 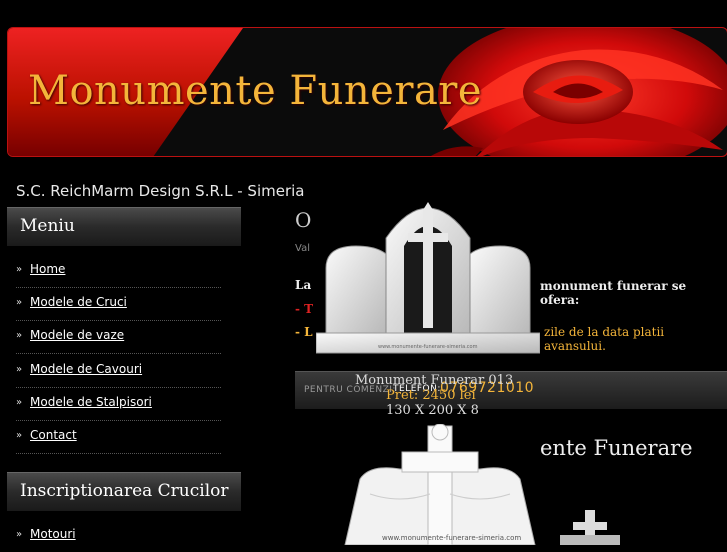 What do you see at coordinates (47, 269) in the screenshot?
I see `menu-item-label: Home` at bounding box center [47, 269].